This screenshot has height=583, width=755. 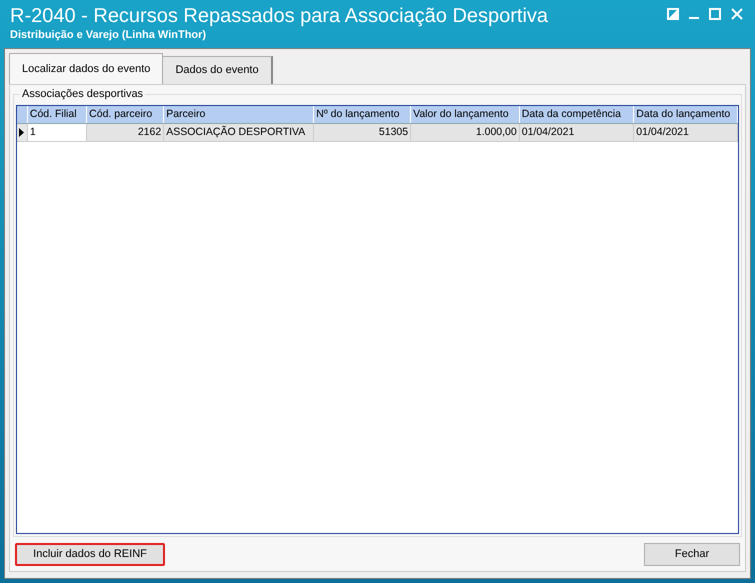 What do you see at coordinates (86, 68) in the screenshot?
I see `tab: Localizar dados do evento` at bounding box center [86, 68].